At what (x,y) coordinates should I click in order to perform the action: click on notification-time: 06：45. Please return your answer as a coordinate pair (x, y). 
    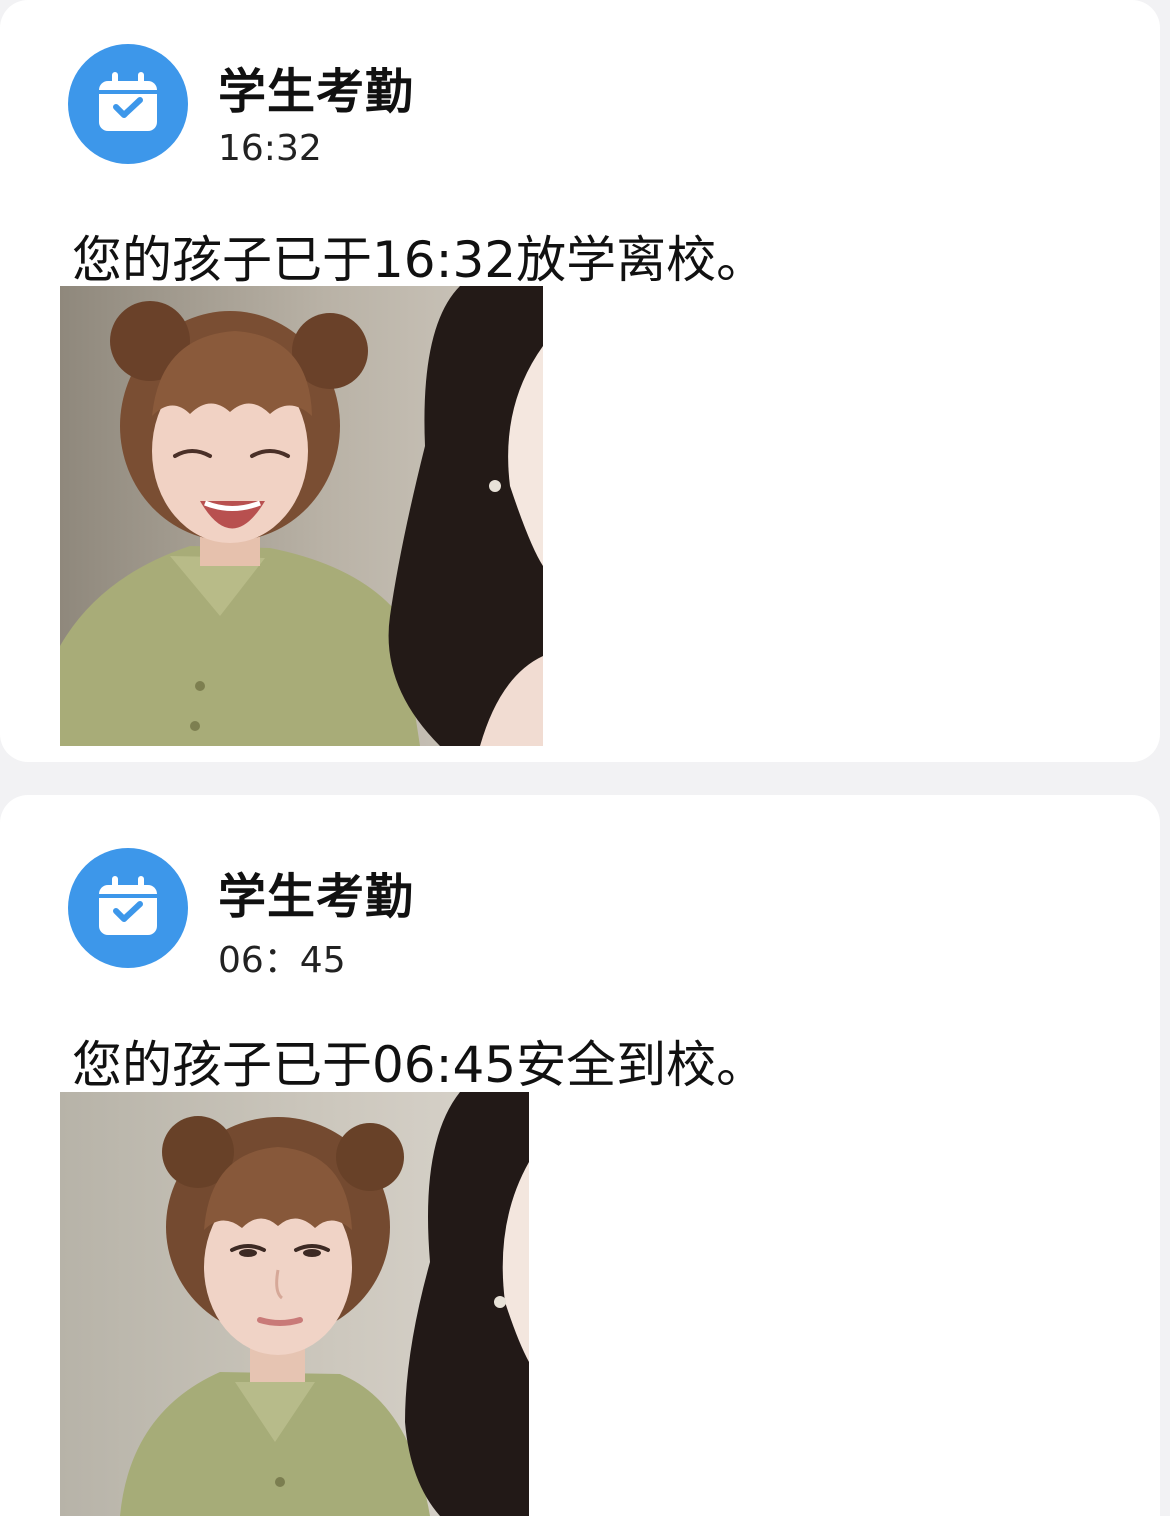
    Looking at the image, I should click on (282, 960).